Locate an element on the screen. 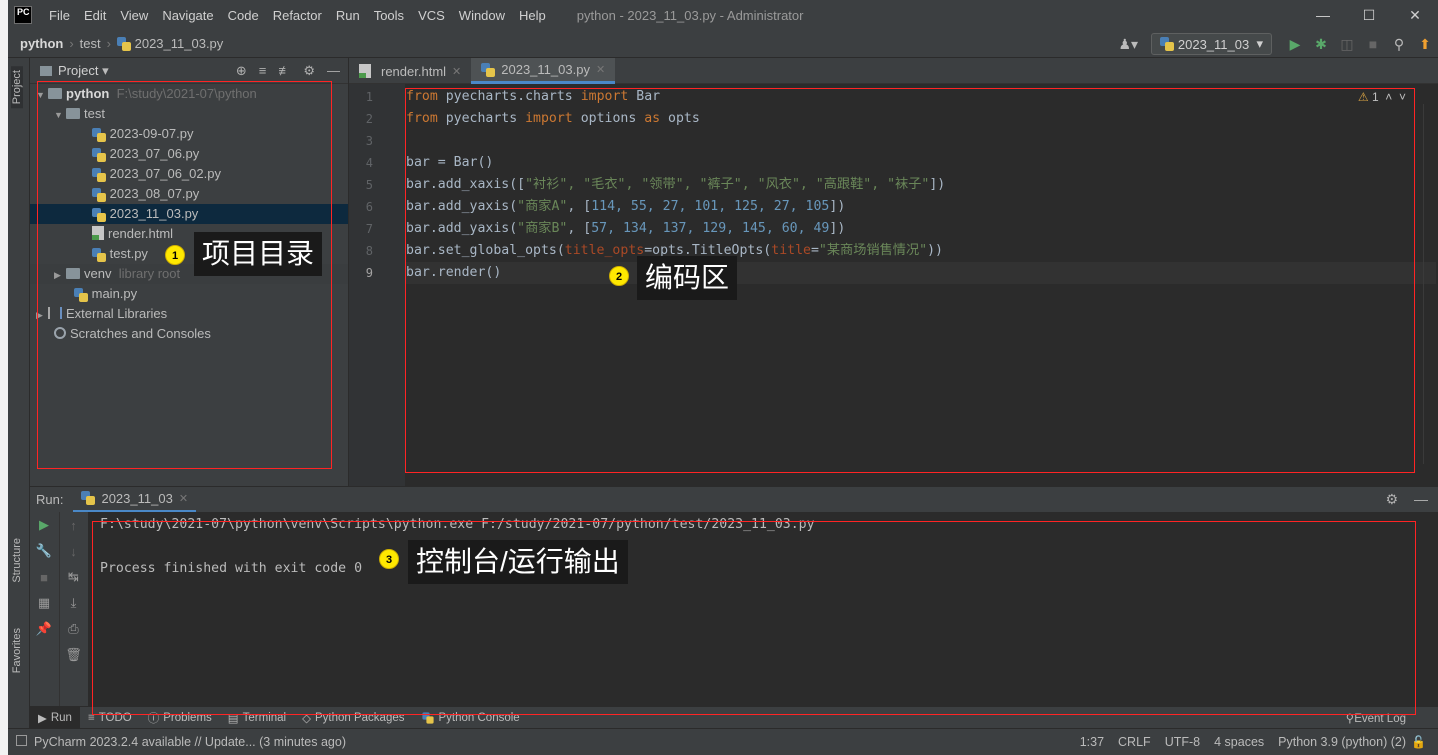 This screenshot has height=755, width=1438. scroll-to-end-icon: ⤓ is located at coordinates (73, 603).